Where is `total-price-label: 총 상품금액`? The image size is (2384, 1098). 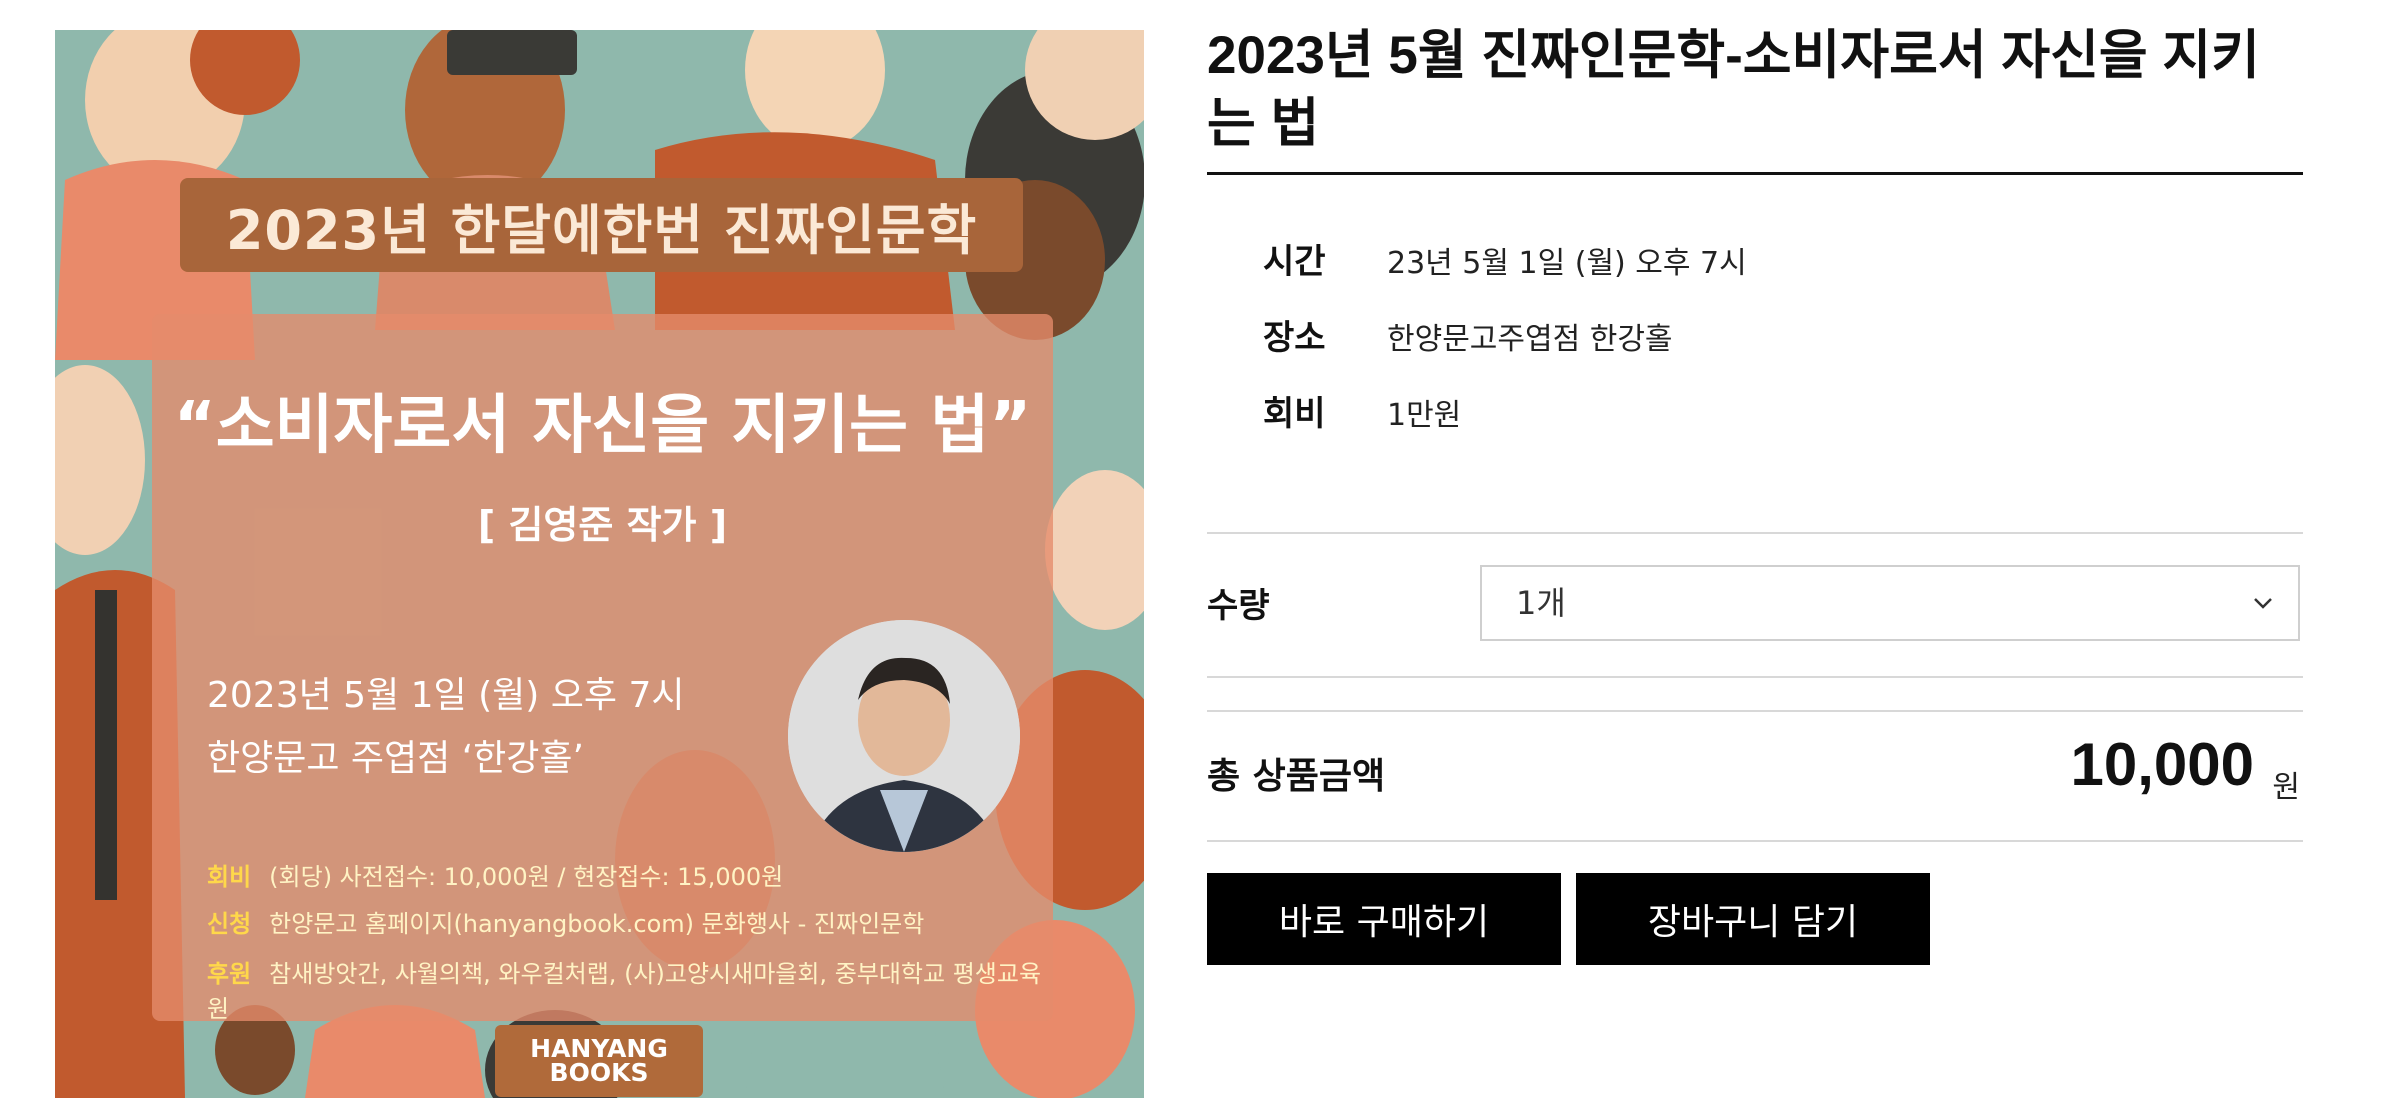 total-price-label: 총 상품금액 is located at coordinates (1296, 776).